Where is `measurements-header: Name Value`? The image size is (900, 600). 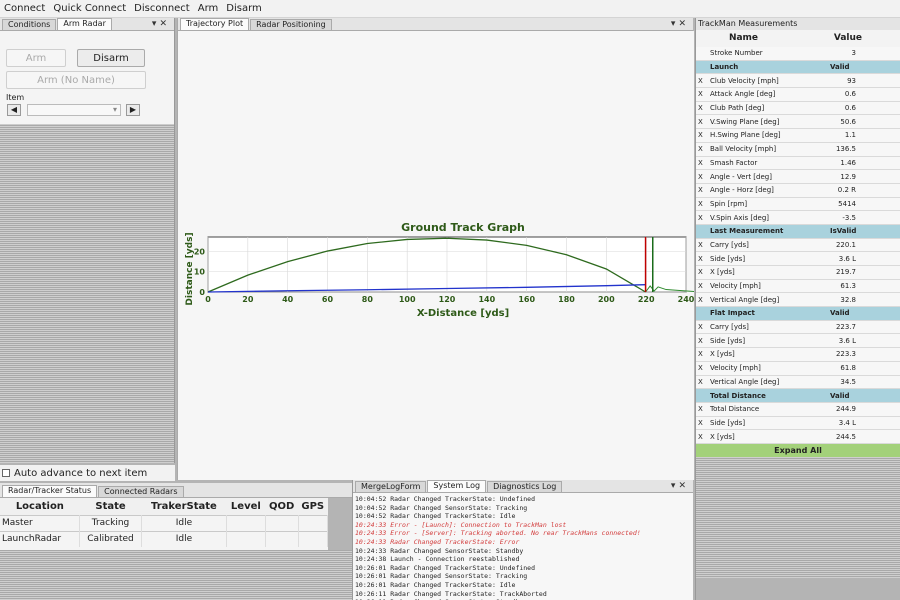 measurements-header: Name Value is located at coordinates (798, 38).